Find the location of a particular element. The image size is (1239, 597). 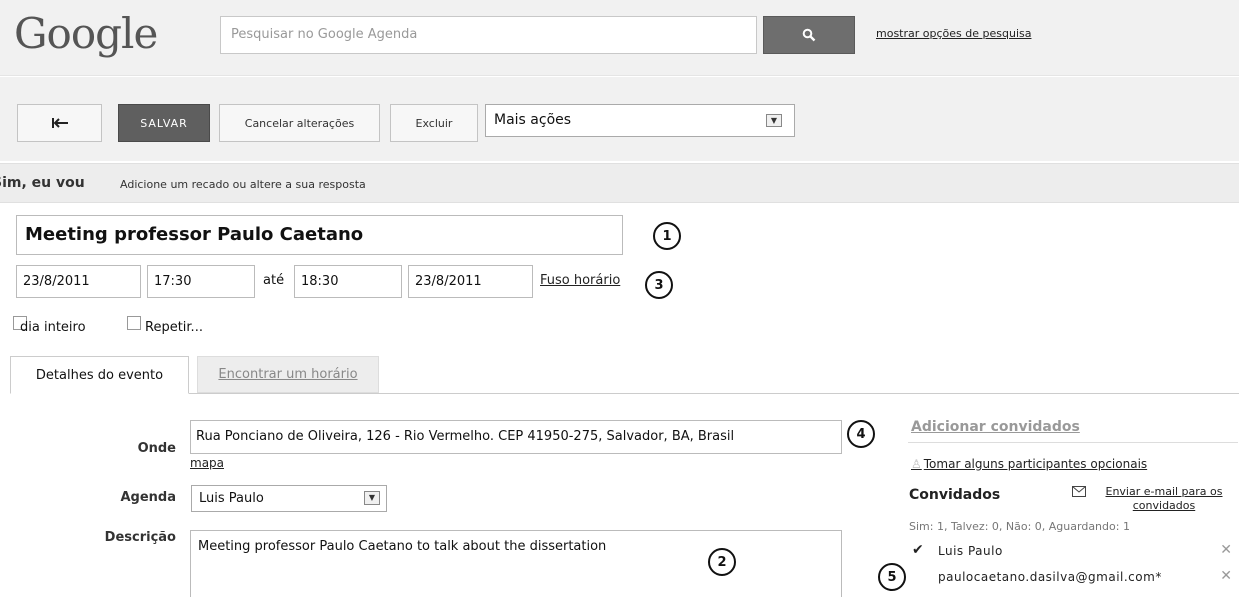

back-button is located at coordinates (59, 123).